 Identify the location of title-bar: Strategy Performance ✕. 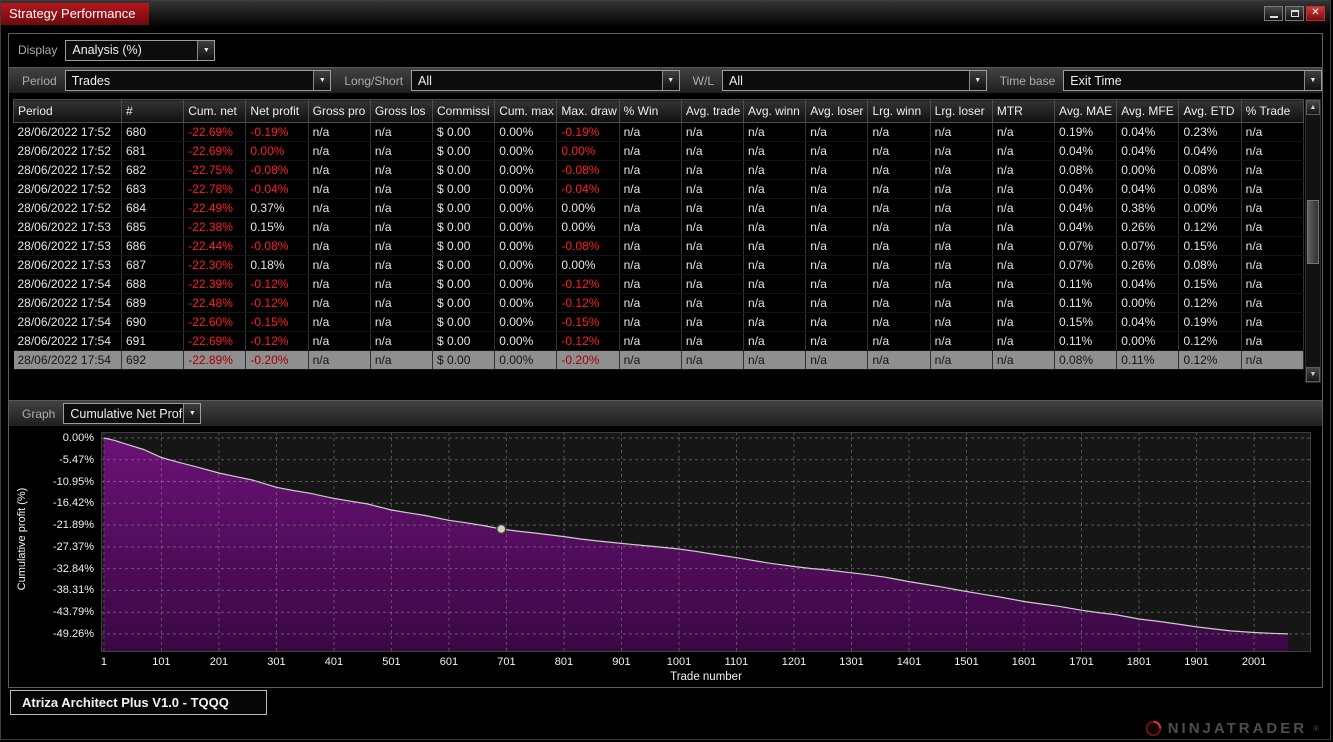
(665, 13).